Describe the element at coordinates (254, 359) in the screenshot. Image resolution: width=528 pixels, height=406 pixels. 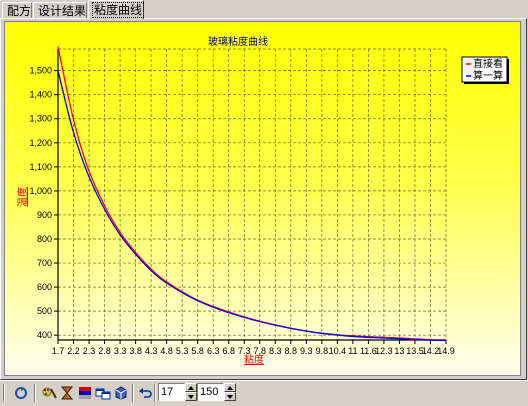
I see `x-axis-label: 粘度` at that location.